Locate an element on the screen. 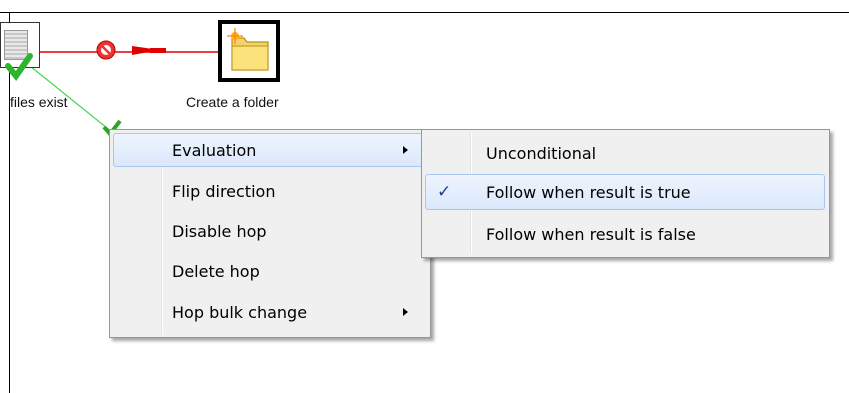 The width and height of the screenshot is (849, 393). submenu-item-follow-false: Follow when result is false is located at coordinates (625, 234).